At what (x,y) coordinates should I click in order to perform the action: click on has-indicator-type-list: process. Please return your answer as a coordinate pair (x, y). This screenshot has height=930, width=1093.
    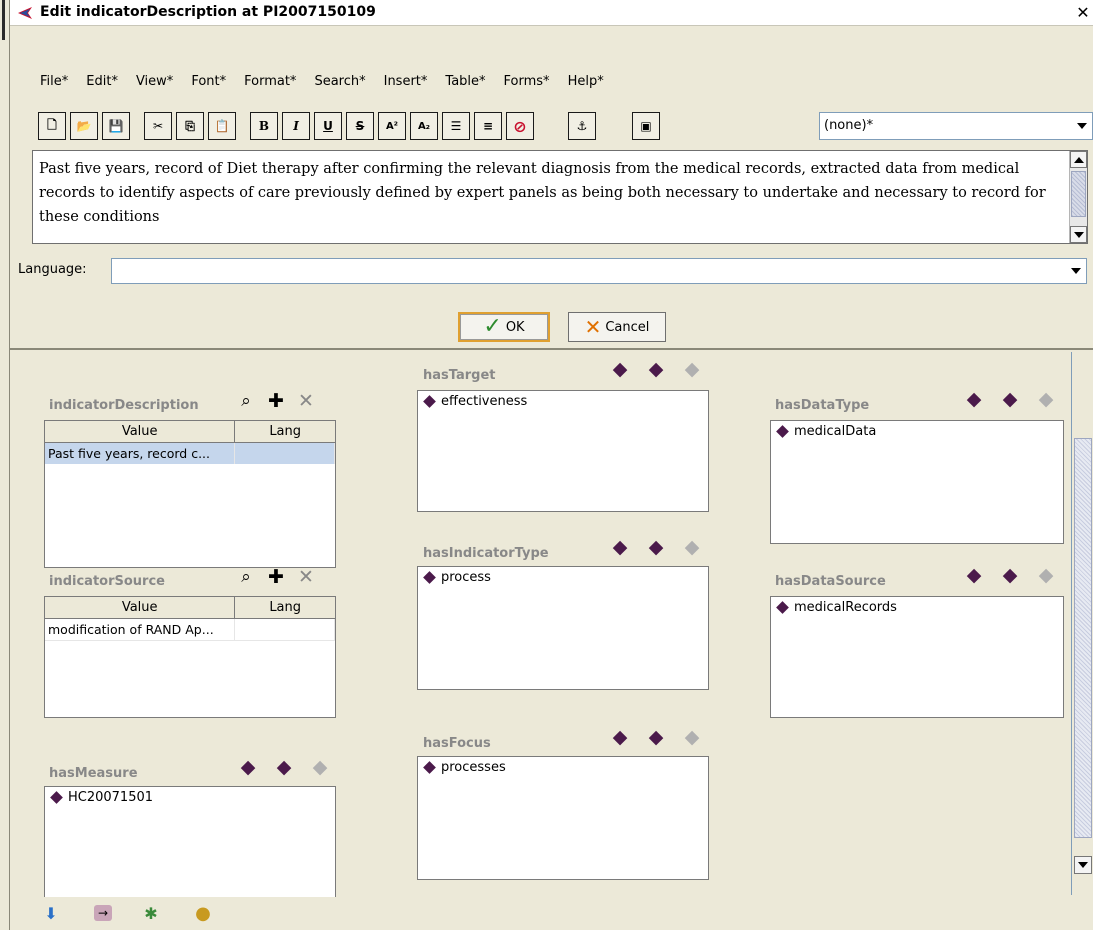
    Looking at the image, I should click on (563, 628).